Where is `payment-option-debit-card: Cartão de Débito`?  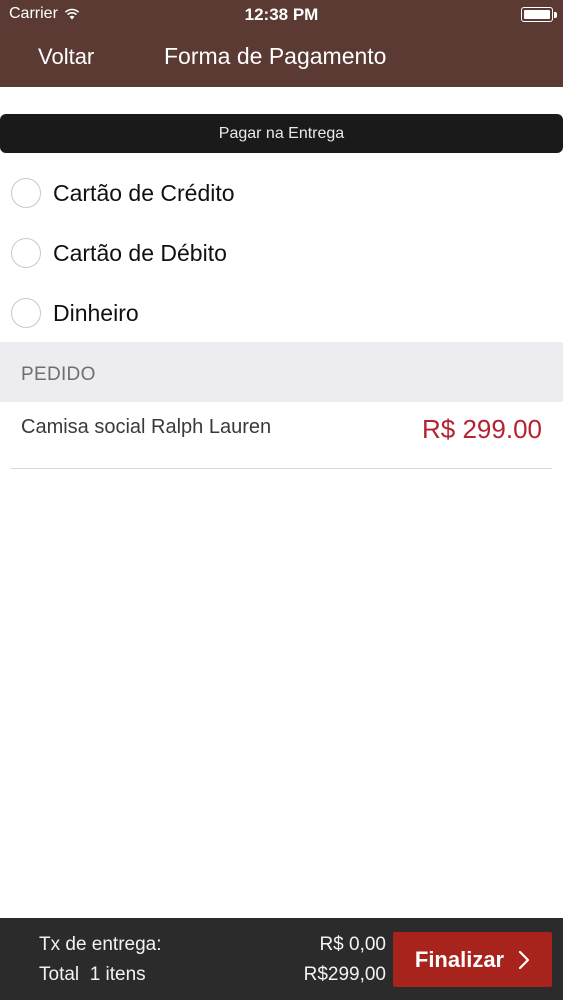
payment-option-debit-card: Cartão de Débito is located at coordinates (281, 253).